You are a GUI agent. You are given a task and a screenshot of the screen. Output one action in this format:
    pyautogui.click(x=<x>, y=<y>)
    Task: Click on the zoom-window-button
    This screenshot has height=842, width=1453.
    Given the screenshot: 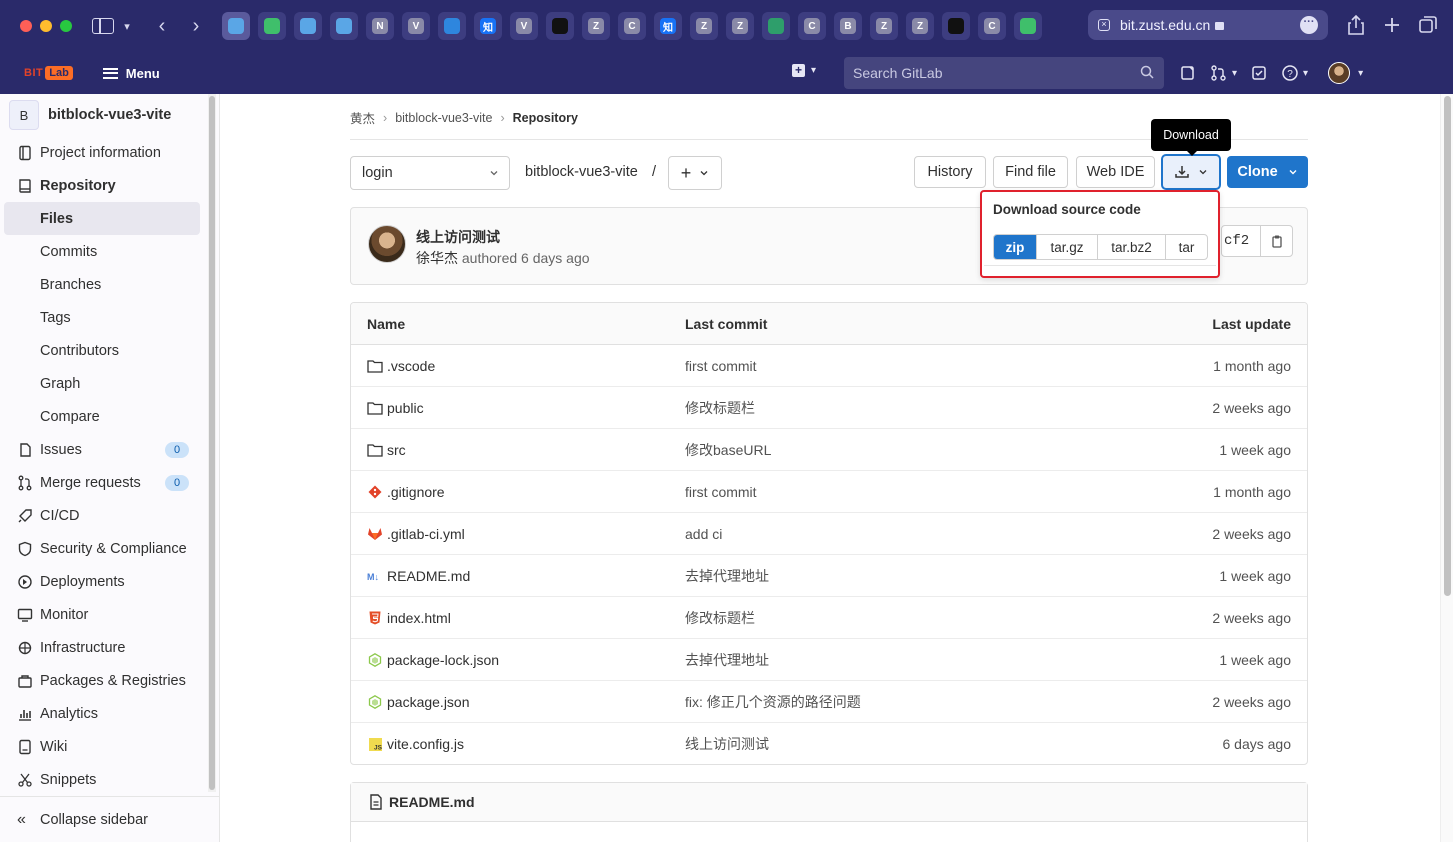 What is the action you would take?
    pyautogui.click(x=66, y=26)
    